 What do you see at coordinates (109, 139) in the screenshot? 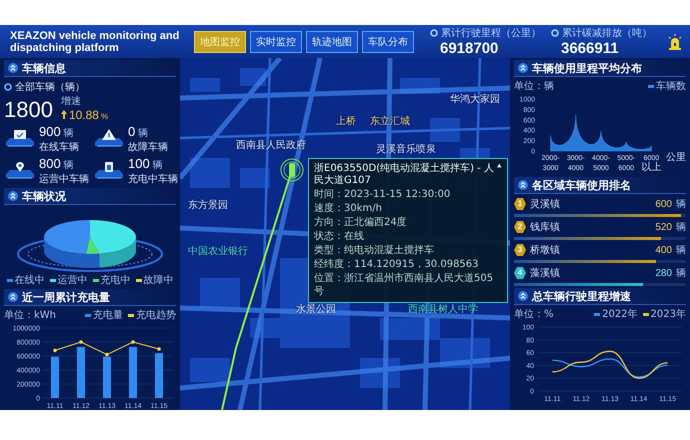
I see `warning-icon` at bounding box center [109, 139].